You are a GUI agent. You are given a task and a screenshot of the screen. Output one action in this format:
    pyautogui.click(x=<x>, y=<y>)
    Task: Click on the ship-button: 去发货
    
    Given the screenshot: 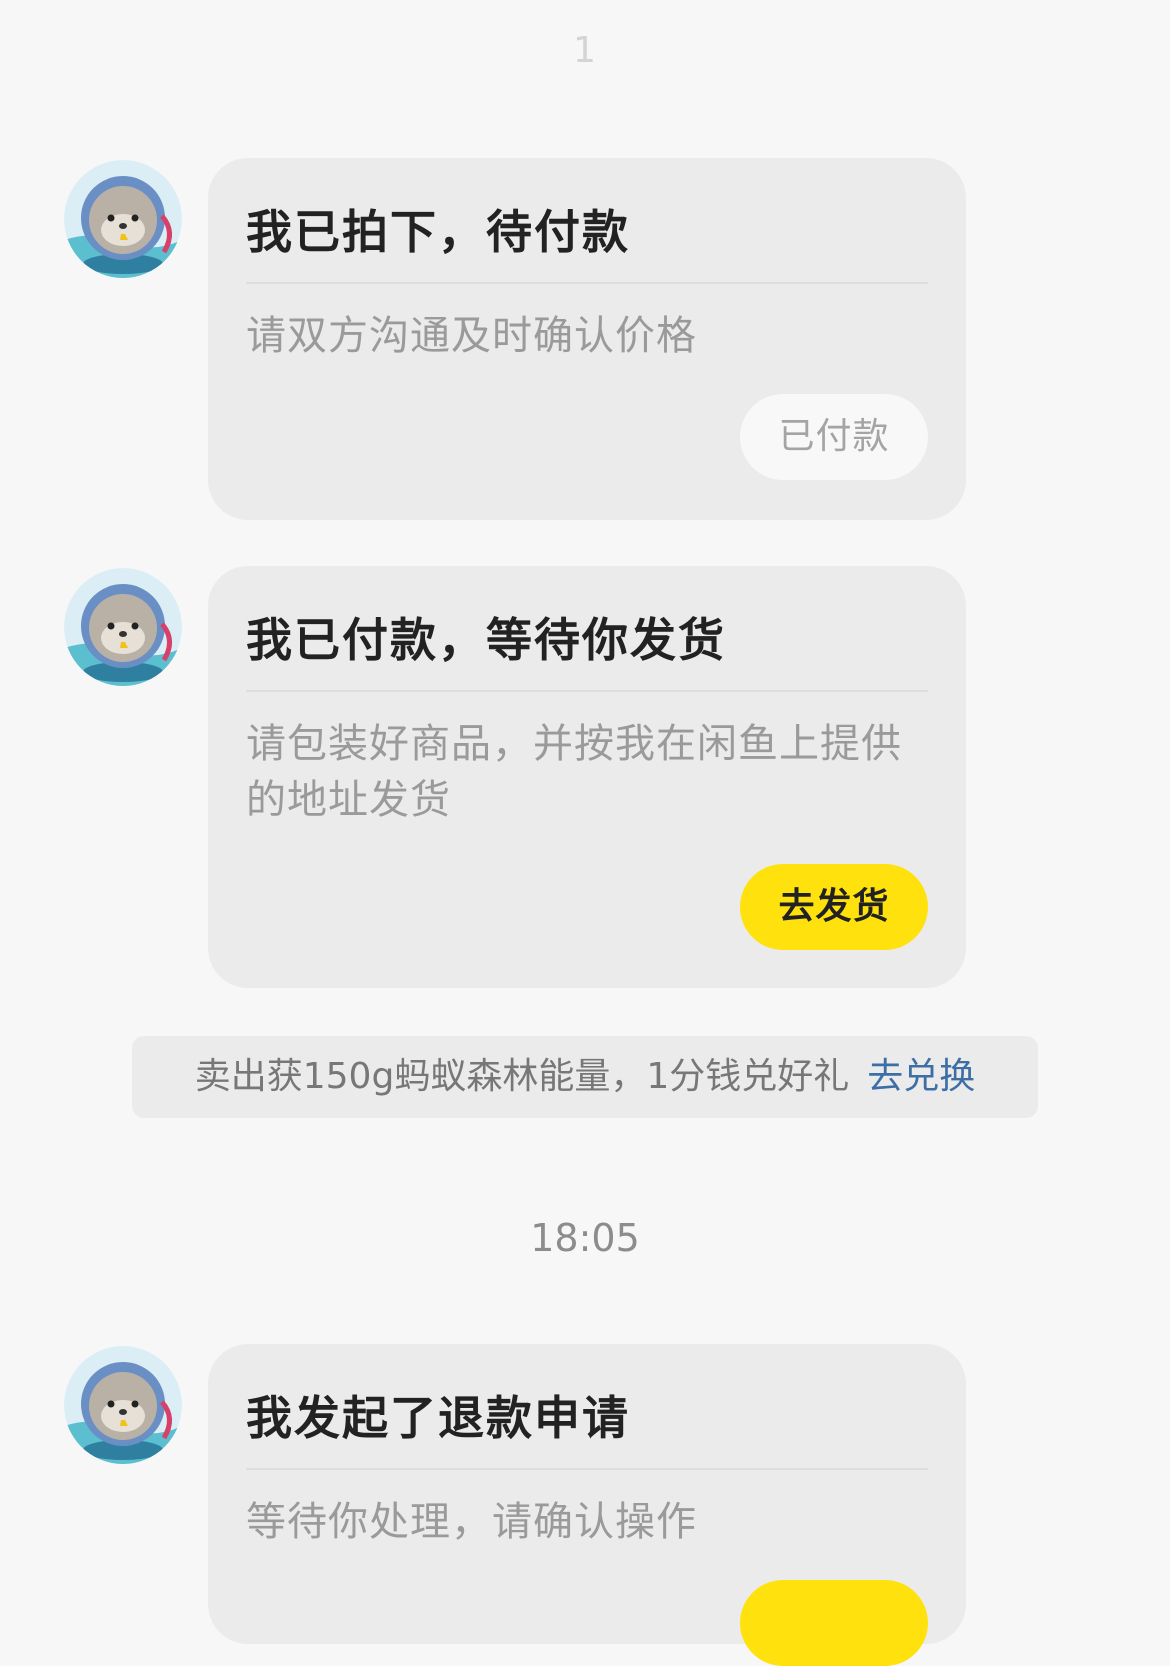 What is the action you would take?
    pyautogui.click(x=834, y=907)
    